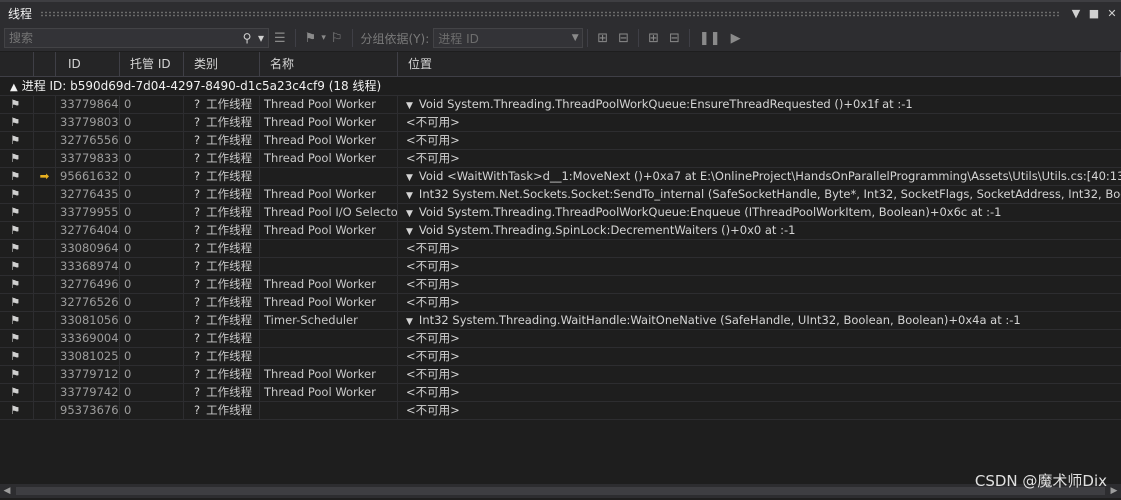 This screenshot has width=1121, height=500. I want to click on flag-dropdown-icon: ▾, so click(323, 38).